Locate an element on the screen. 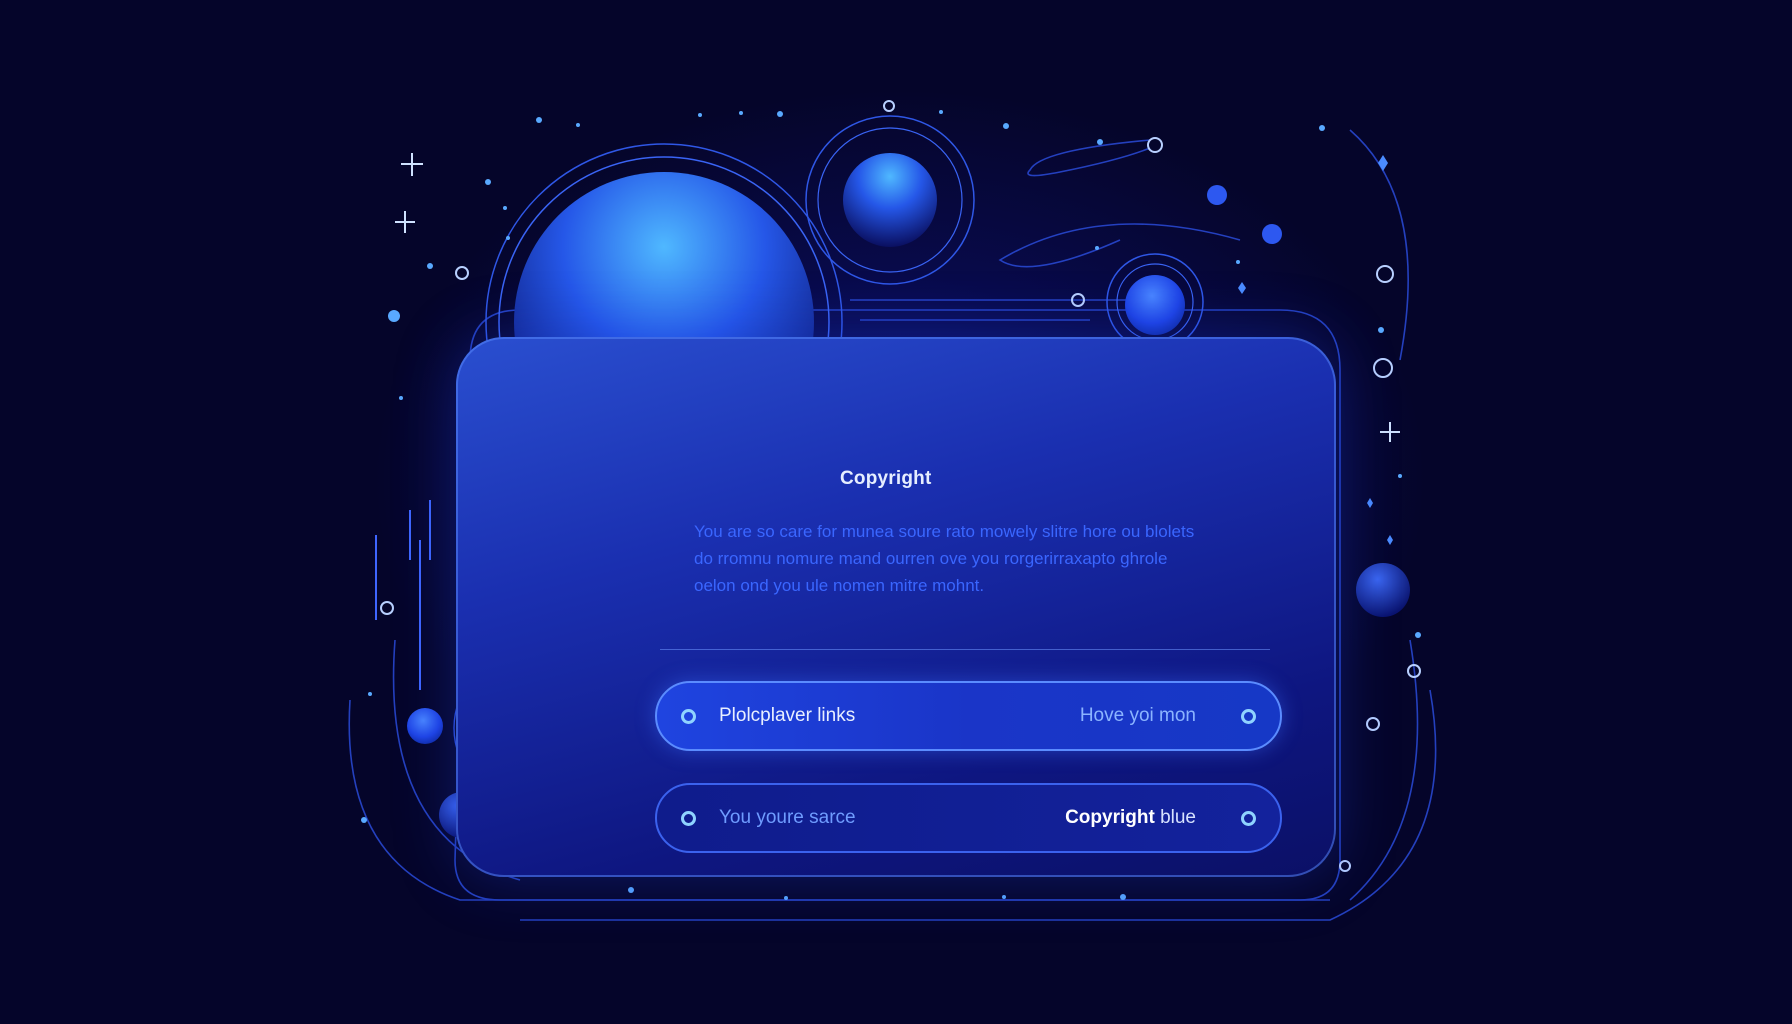 The width and height of the screenshot is (1792, 1024). link-button-primary: Plolcplaver links Hove yoi mon is located at coordinates (968, 716).